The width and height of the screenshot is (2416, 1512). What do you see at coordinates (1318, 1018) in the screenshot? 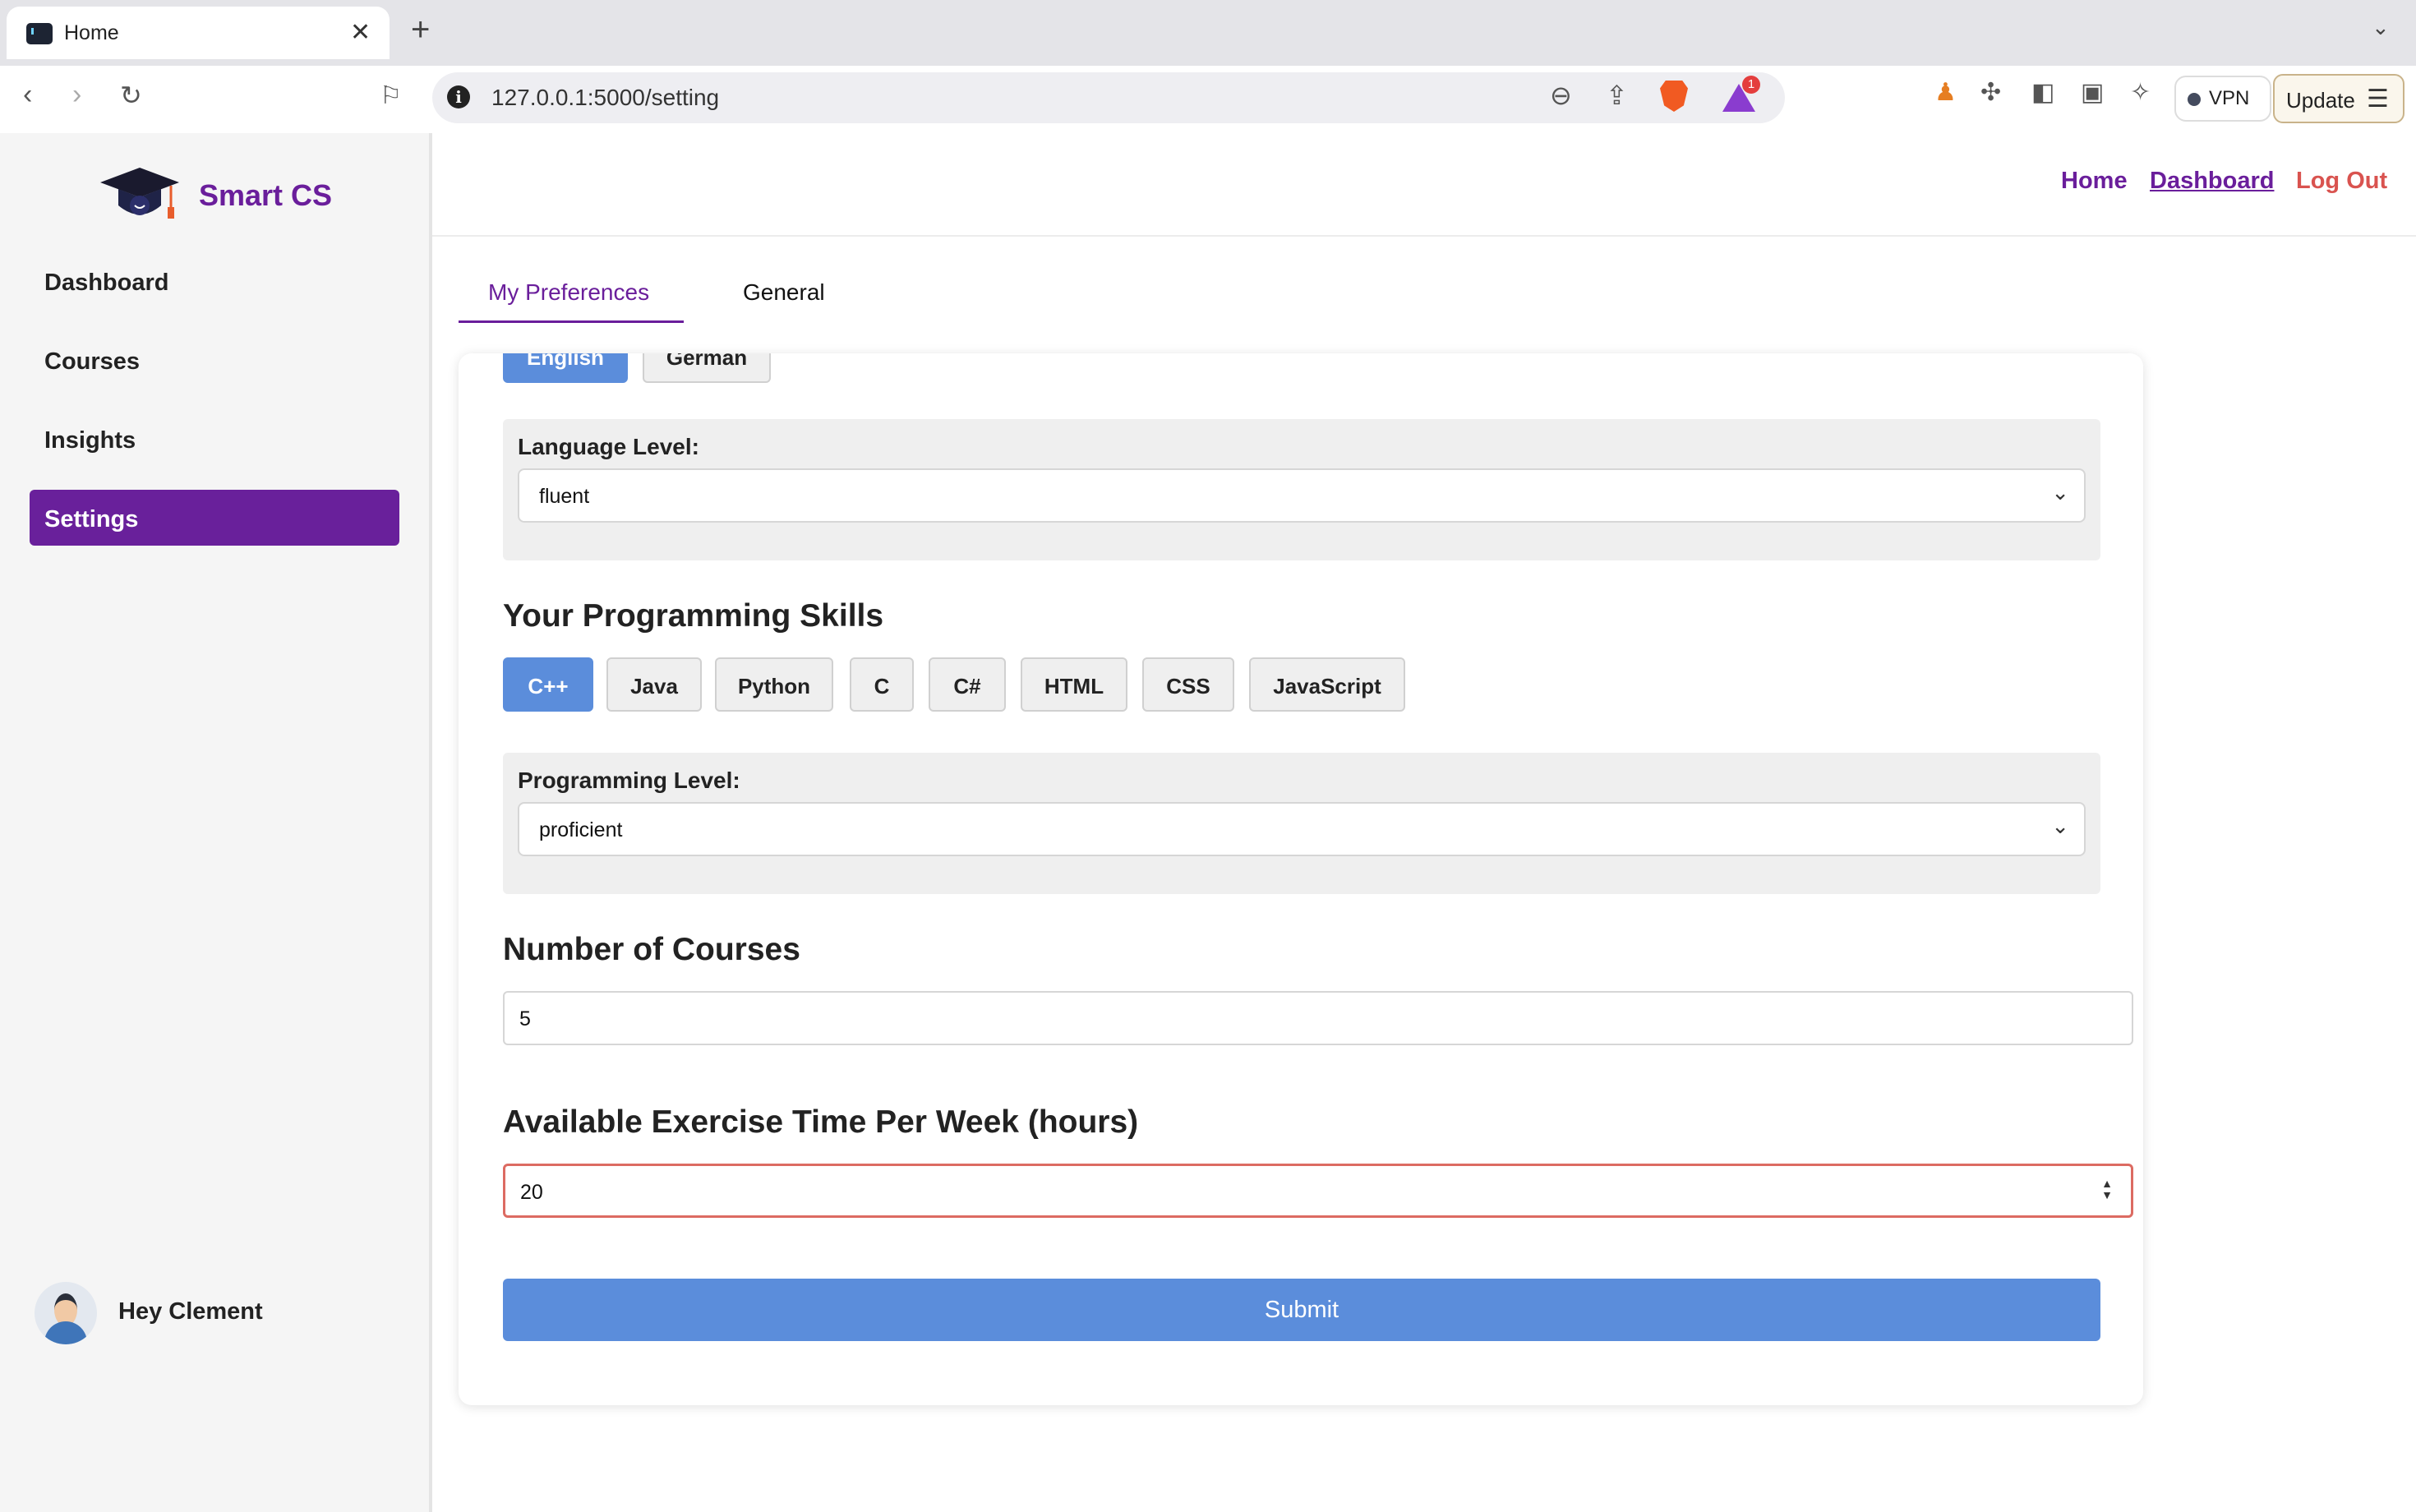
I see `number-of-courses-input: 5` at bounding box center [1318, 1018].